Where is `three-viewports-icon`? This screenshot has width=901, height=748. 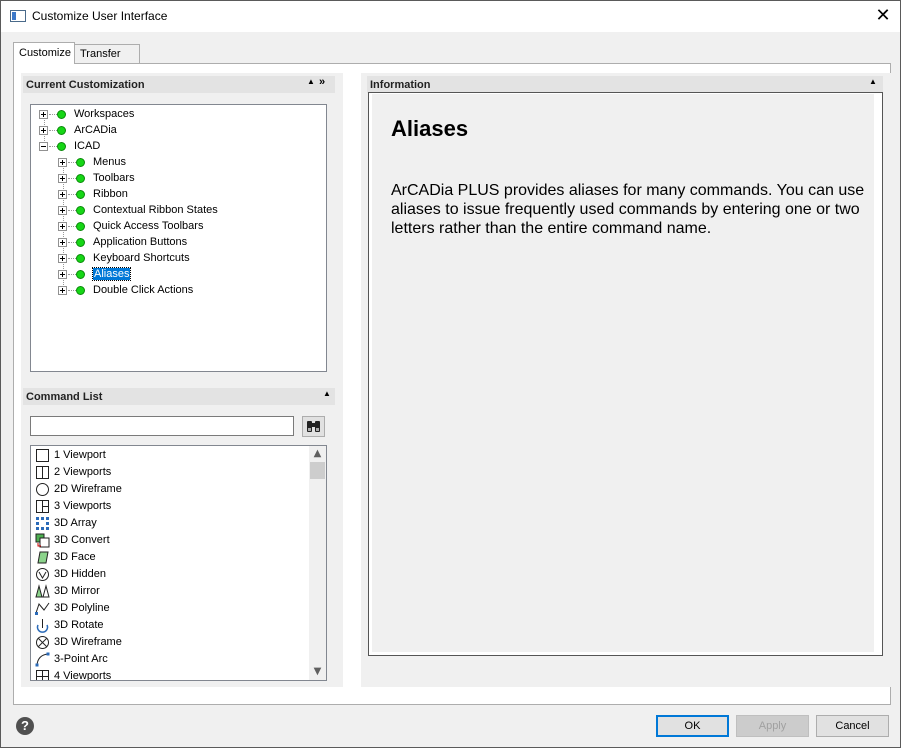 three-viewports-icon is located at coordinates (42, 506).